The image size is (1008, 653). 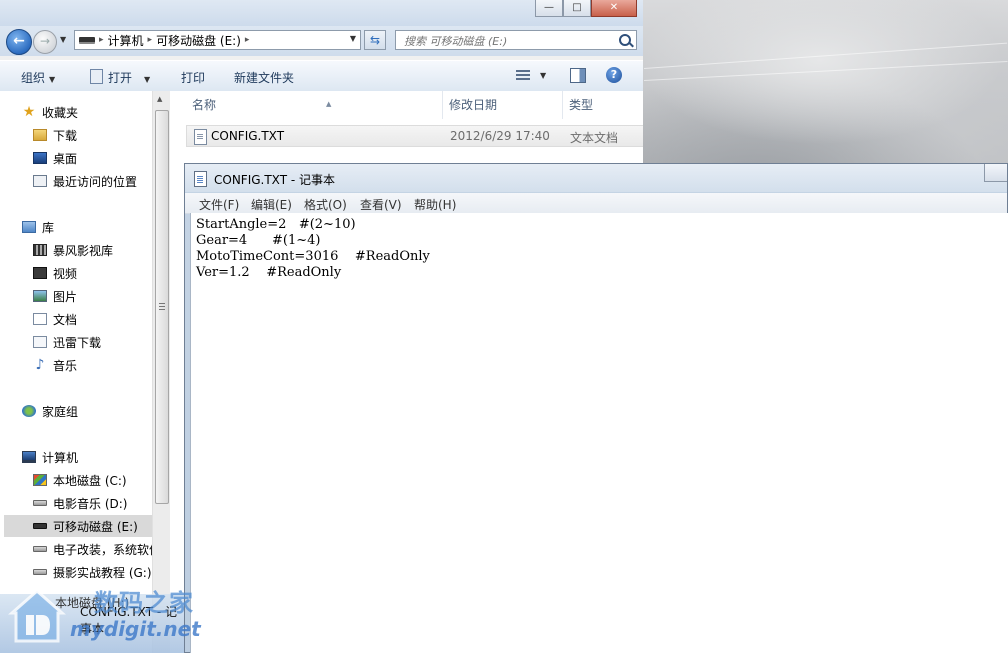 I want to click on nav-desktop: 桌面, so click(x=101, y=158).